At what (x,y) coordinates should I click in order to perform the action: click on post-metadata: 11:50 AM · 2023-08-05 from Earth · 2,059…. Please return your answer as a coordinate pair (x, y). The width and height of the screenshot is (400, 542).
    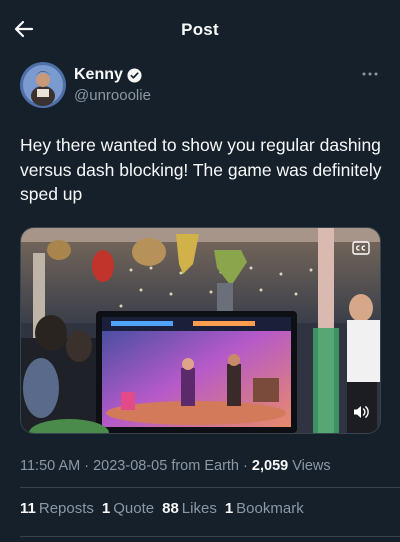
    Looking at the image, I should click on (175, 466).